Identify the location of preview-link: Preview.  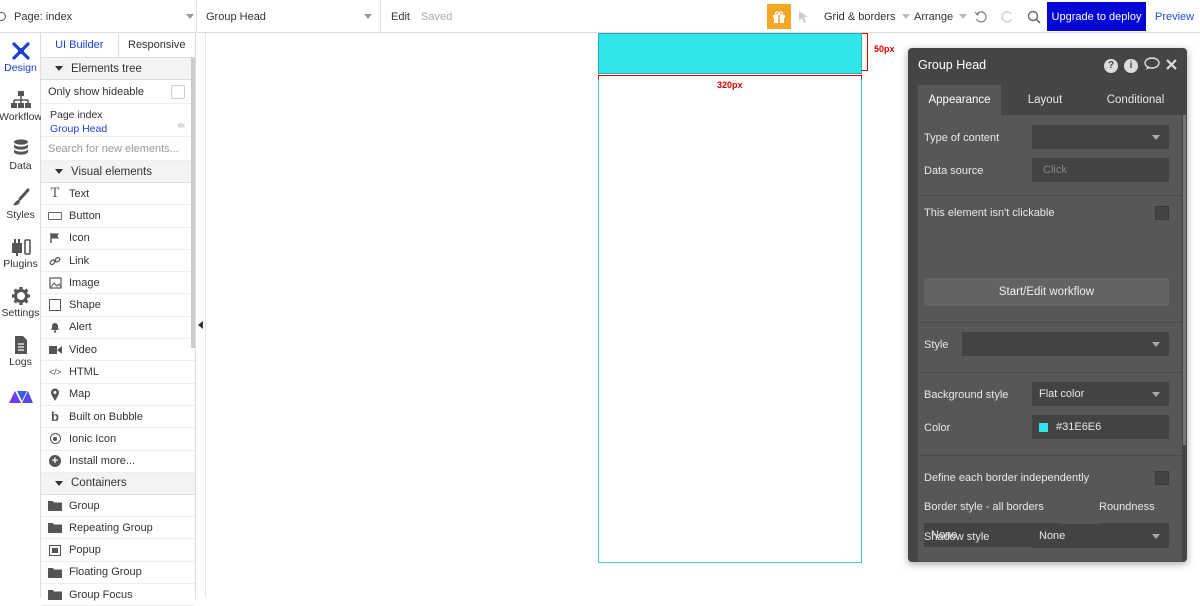
(1174, 16).